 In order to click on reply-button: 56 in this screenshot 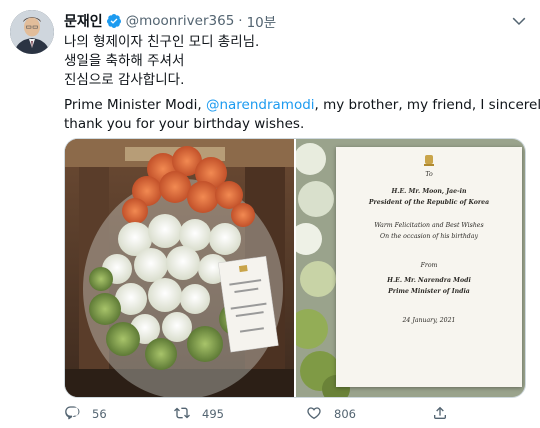, I will do `click(85, 414)`.